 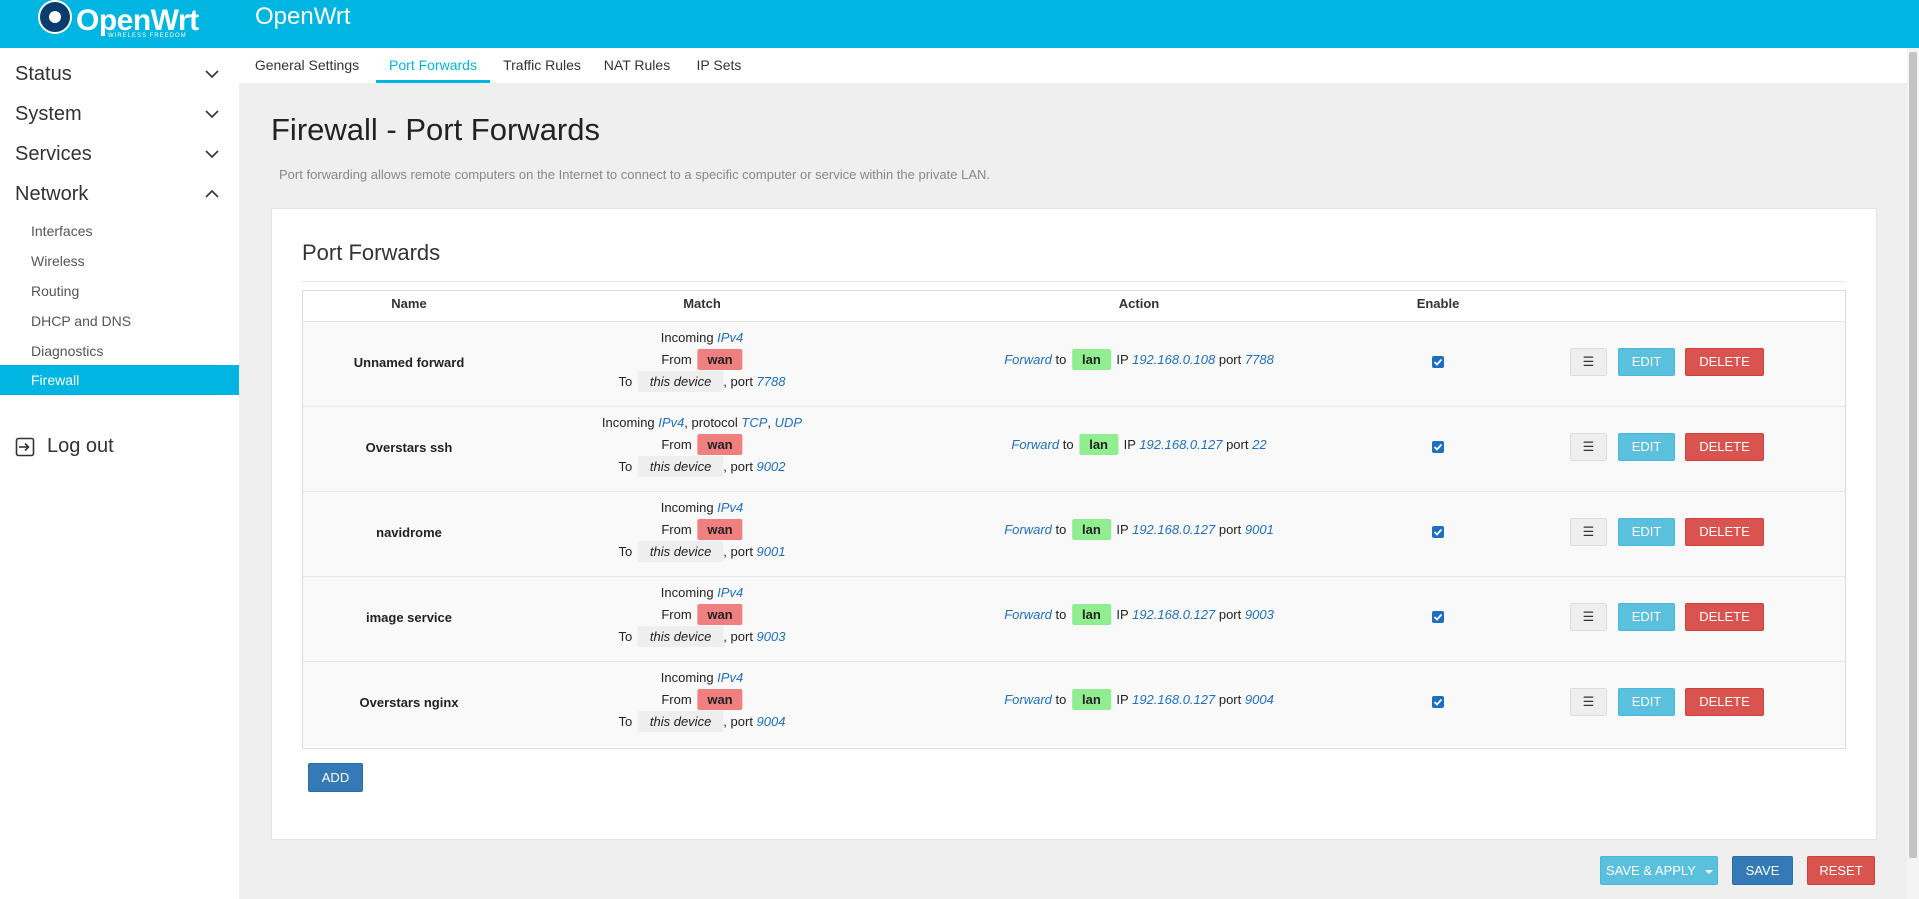 What do you see at coordinates (119, 261) in the screenshot?
I see `sidebar-item-wireless: Wireless` at bounding box center [119, 261].